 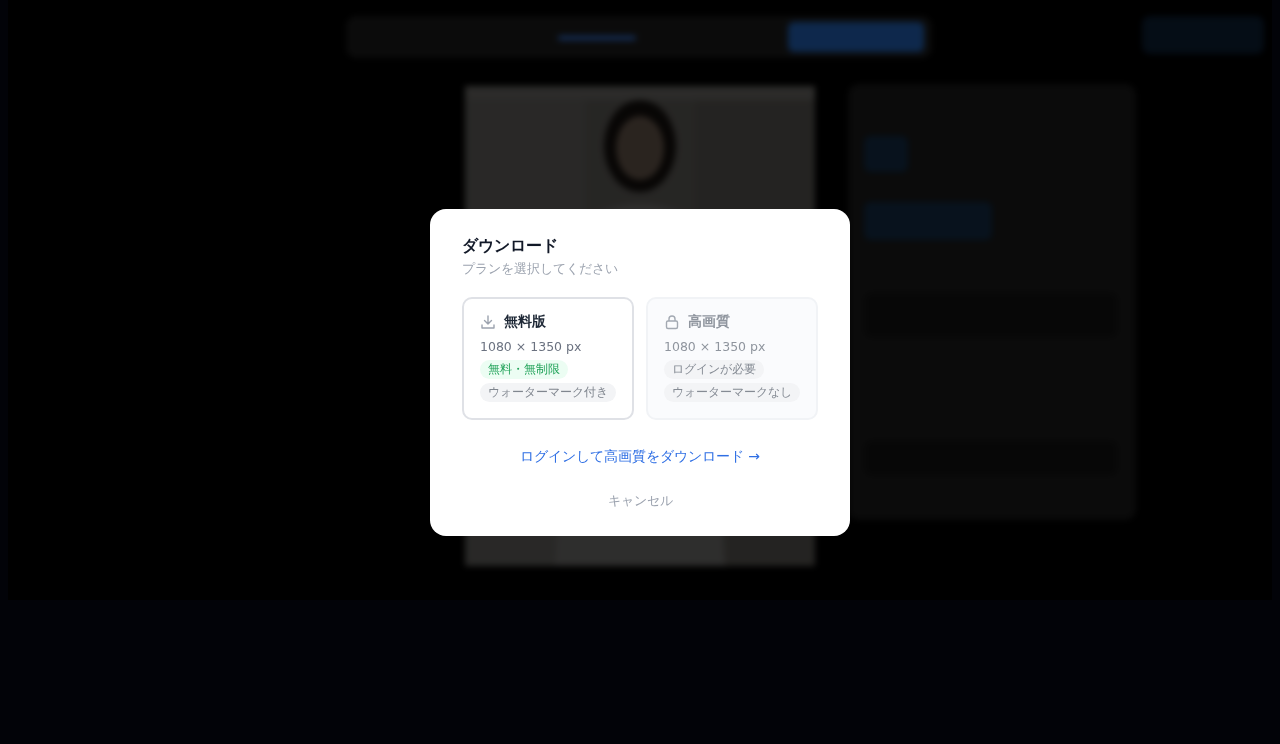 I want to click on login-link: ログインして高画質をダウンロード →, so click(x=640, y=456).